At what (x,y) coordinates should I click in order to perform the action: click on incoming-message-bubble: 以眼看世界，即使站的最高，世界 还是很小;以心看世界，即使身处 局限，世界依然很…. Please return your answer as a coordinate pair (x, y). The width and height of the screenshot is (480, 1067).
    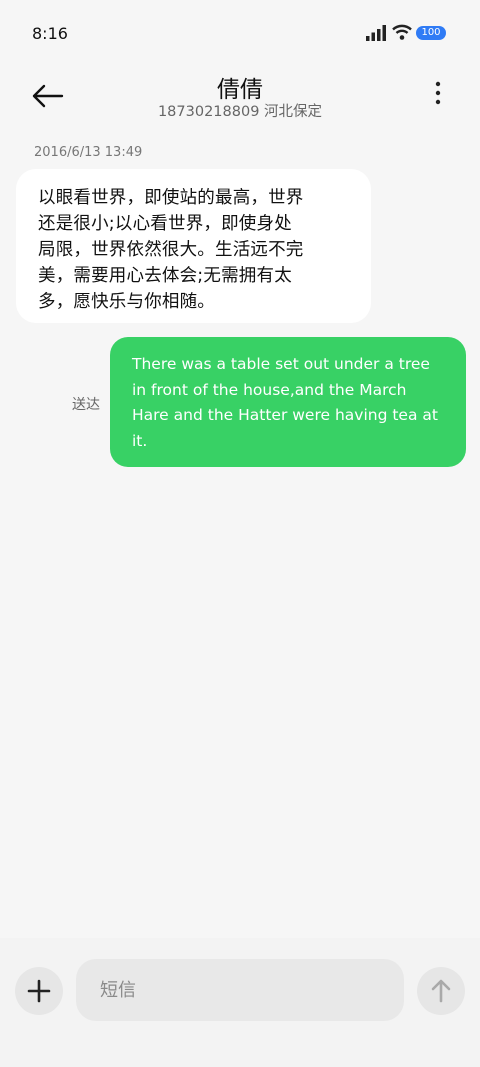
    Looking at the image, I should click on (193, 246).